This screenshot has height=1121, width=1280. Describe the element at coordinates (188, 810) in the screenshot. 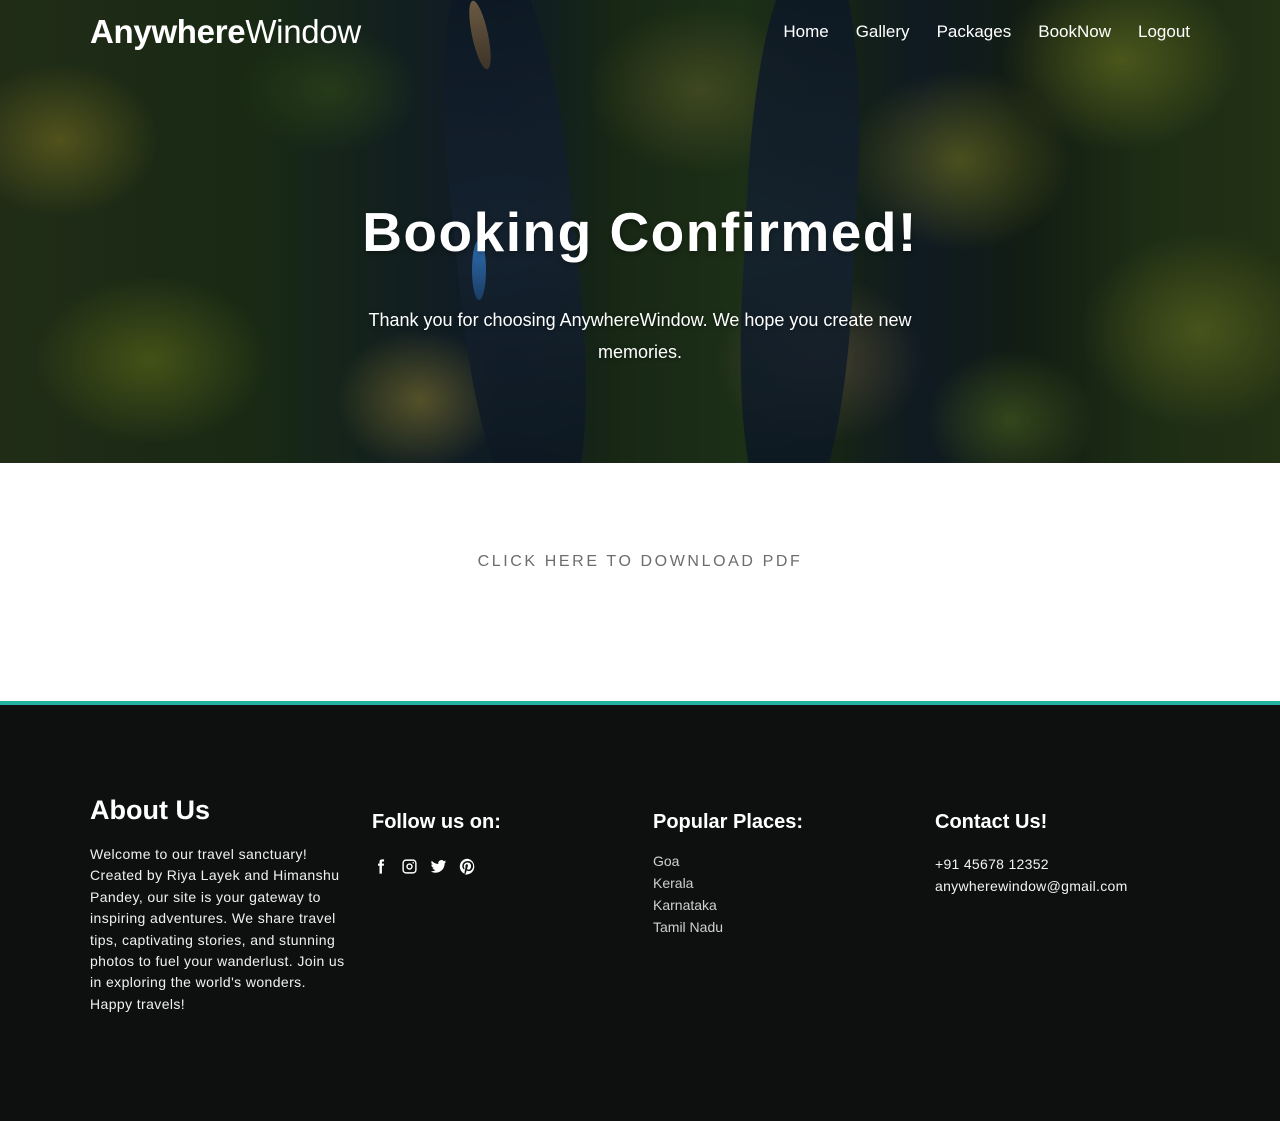

I see `about-title-light: Us` at that location.